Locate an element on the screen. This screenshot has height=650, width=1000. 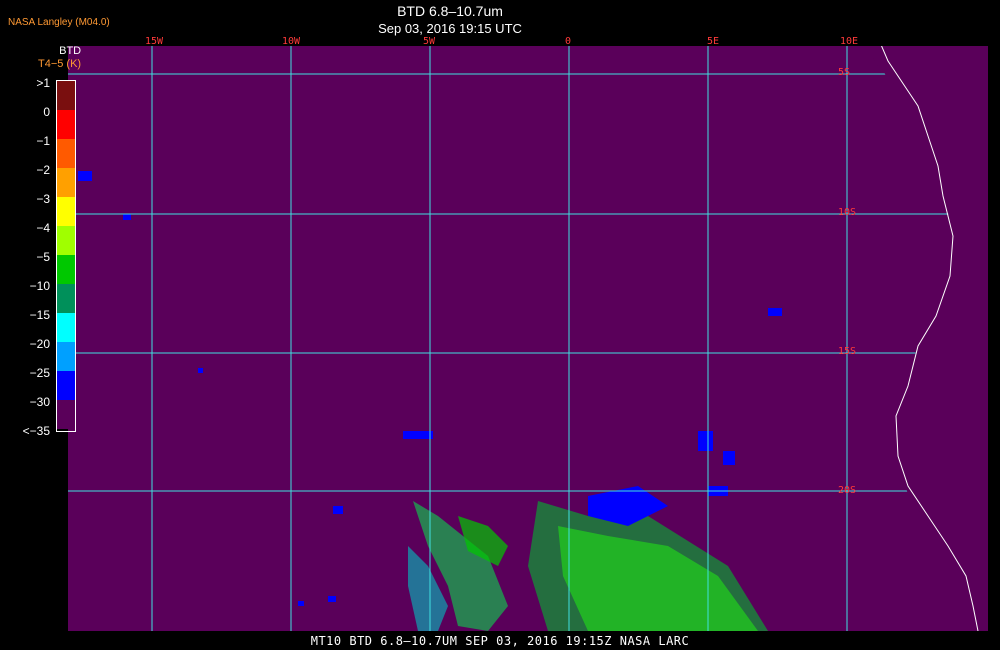
legend-tick-label: <−35 is located at coordinates (36, 431).